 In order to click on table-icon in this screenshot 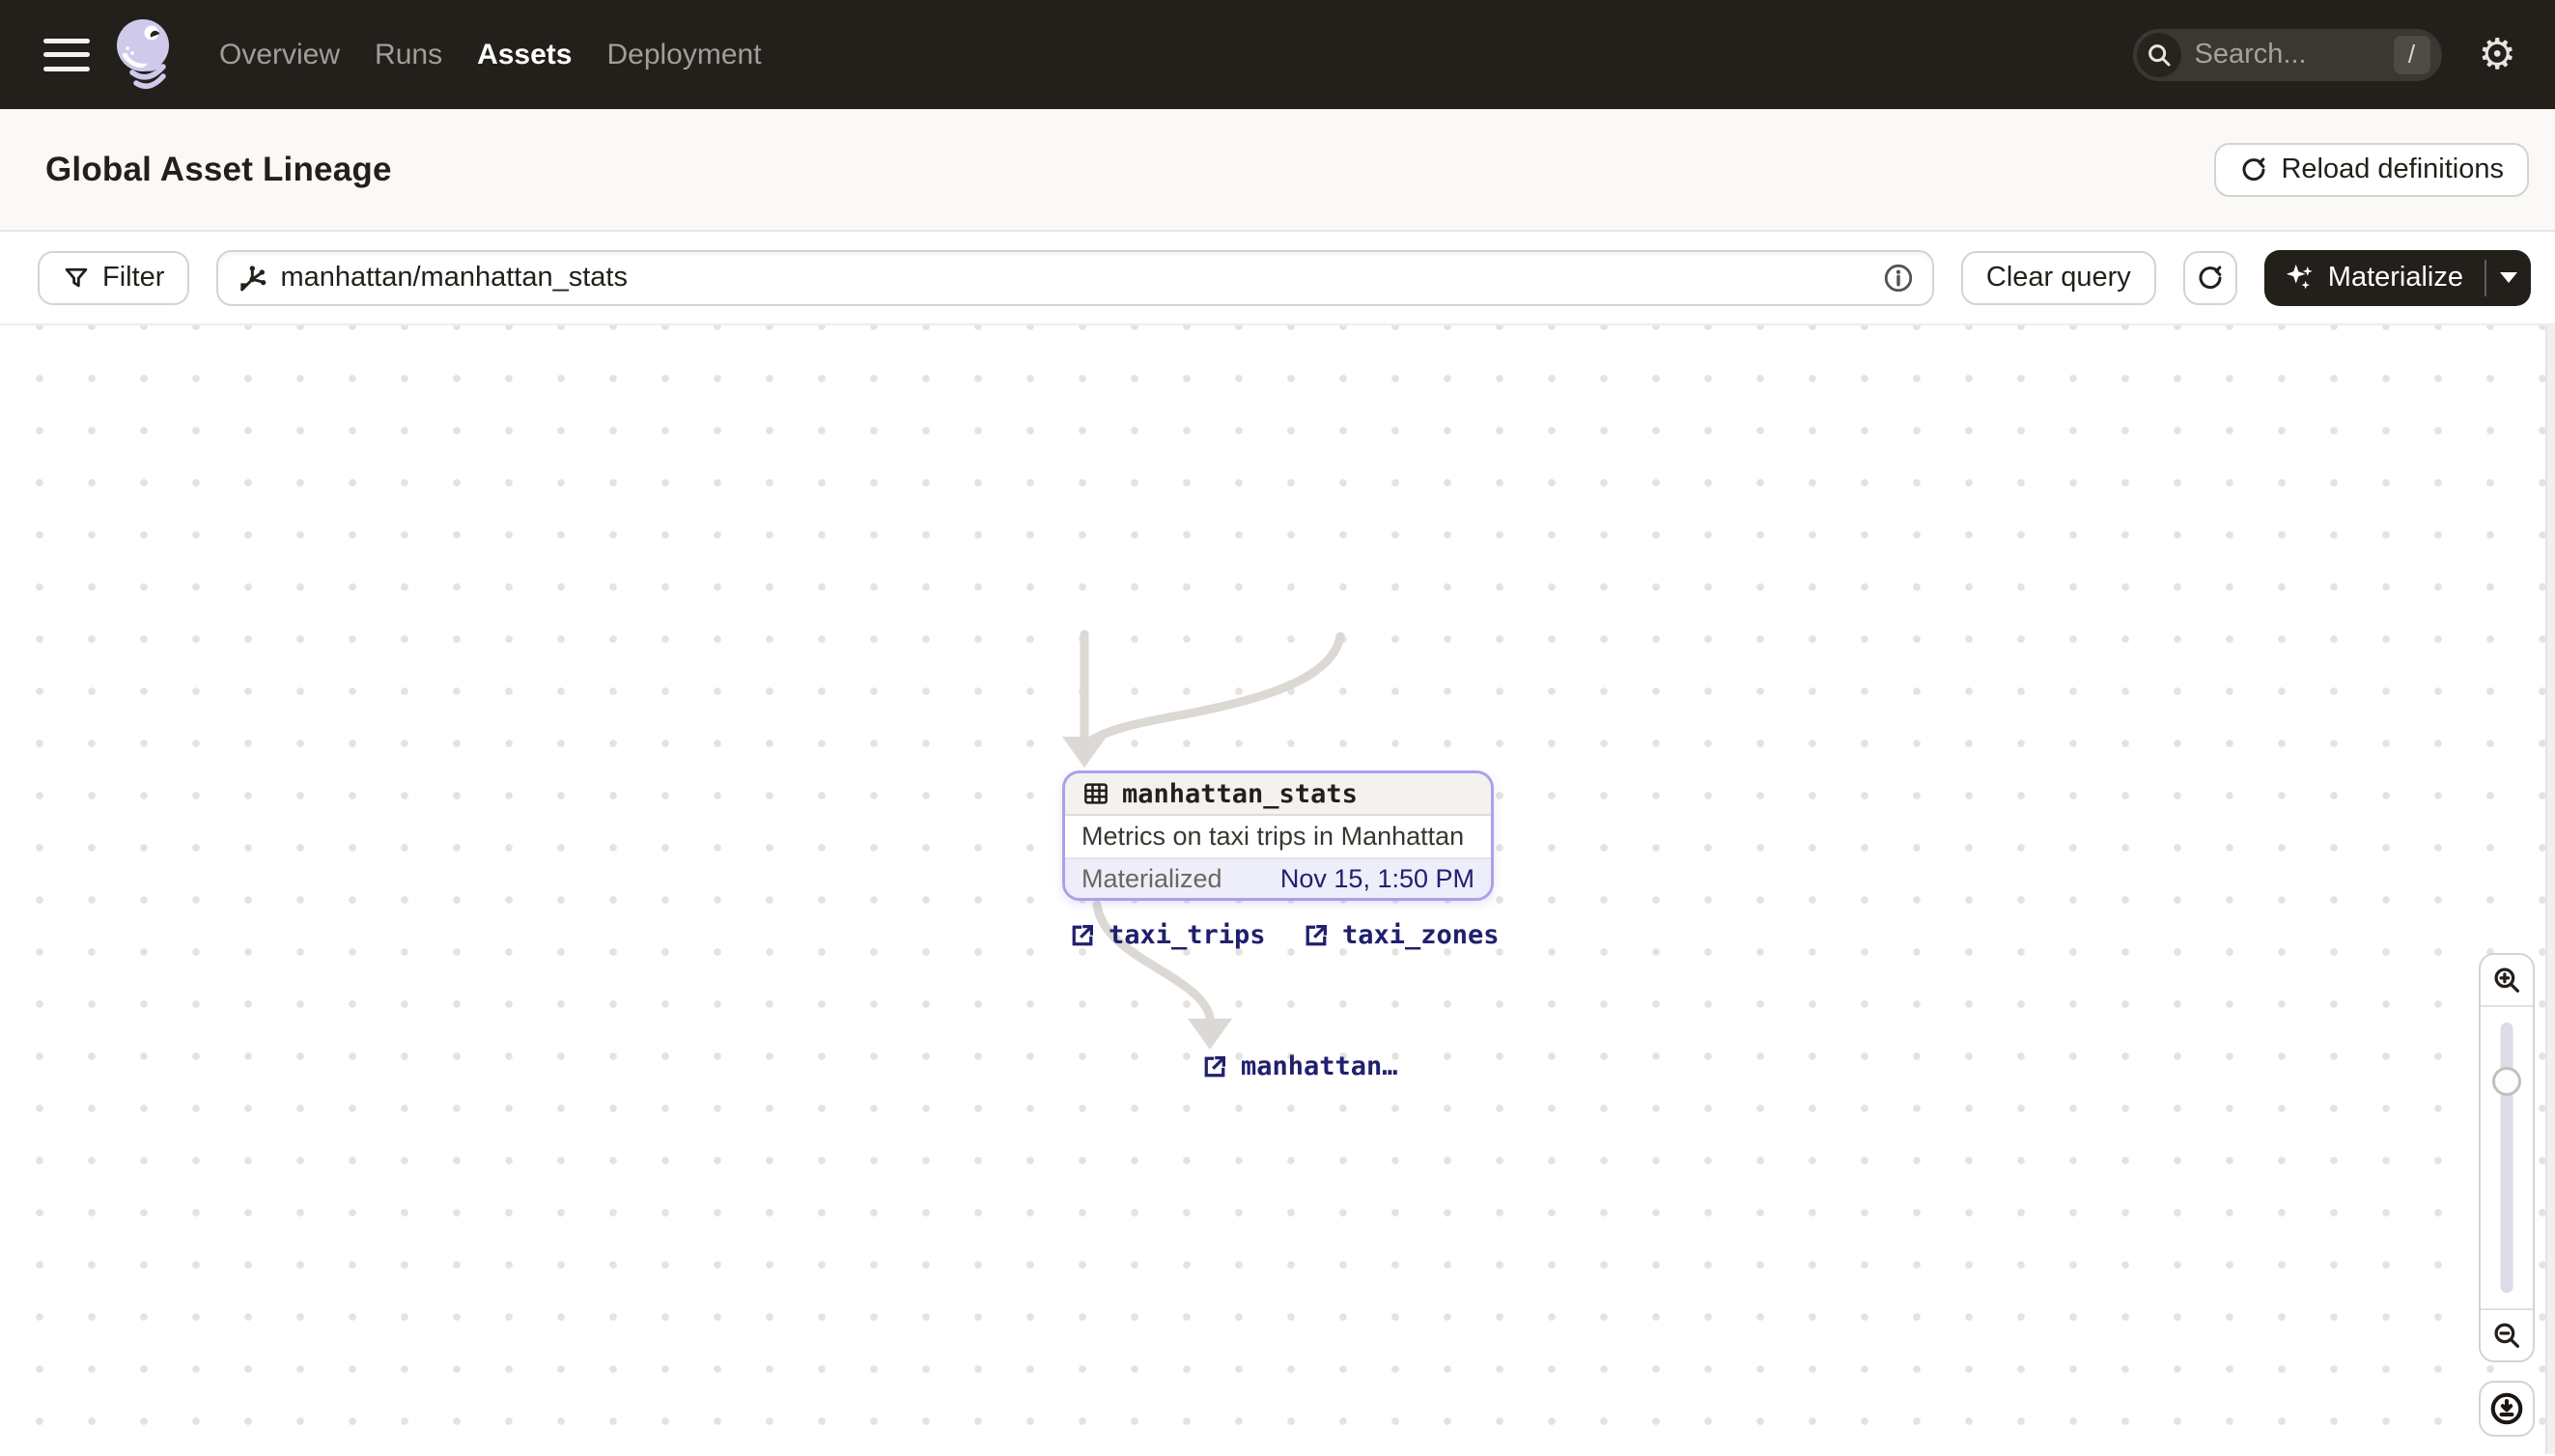, I will do `click(1096, 794)`.